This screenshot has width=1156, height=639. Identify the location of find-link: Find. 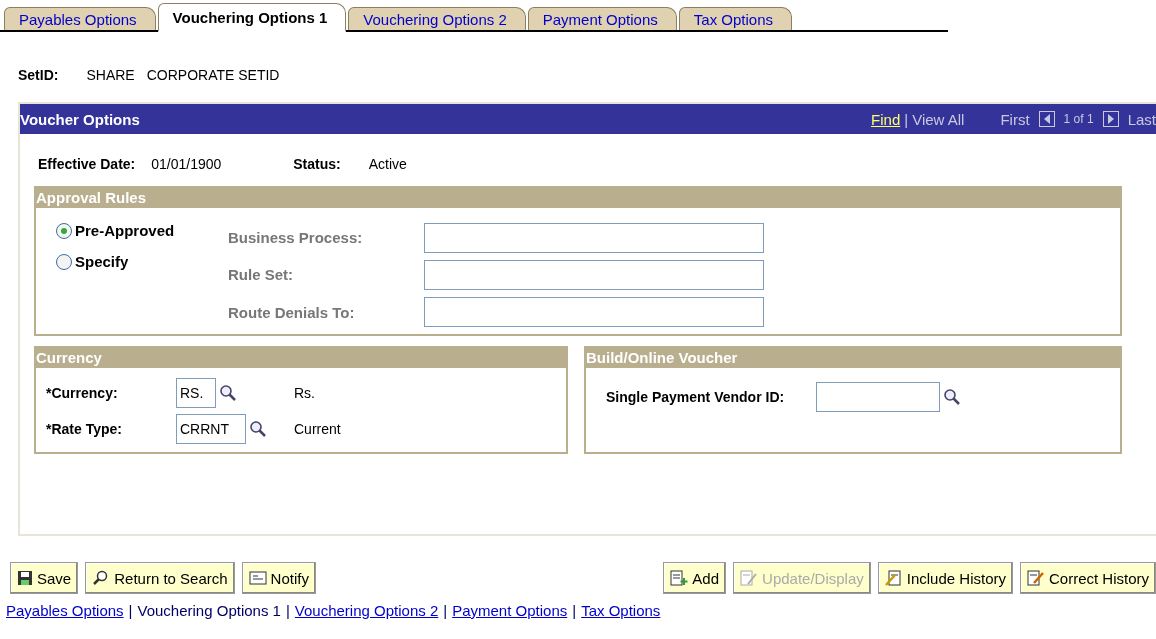
(886, 119).